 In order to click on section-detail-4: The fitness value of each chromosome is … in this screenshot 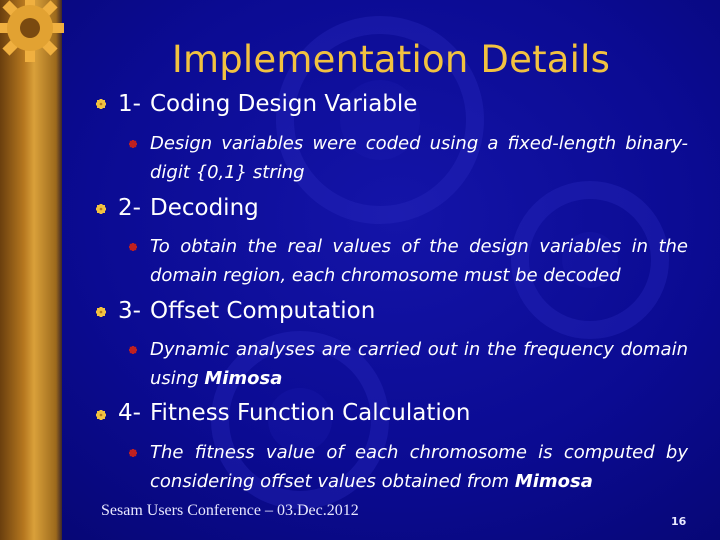, I will do `click(419, 467)`.